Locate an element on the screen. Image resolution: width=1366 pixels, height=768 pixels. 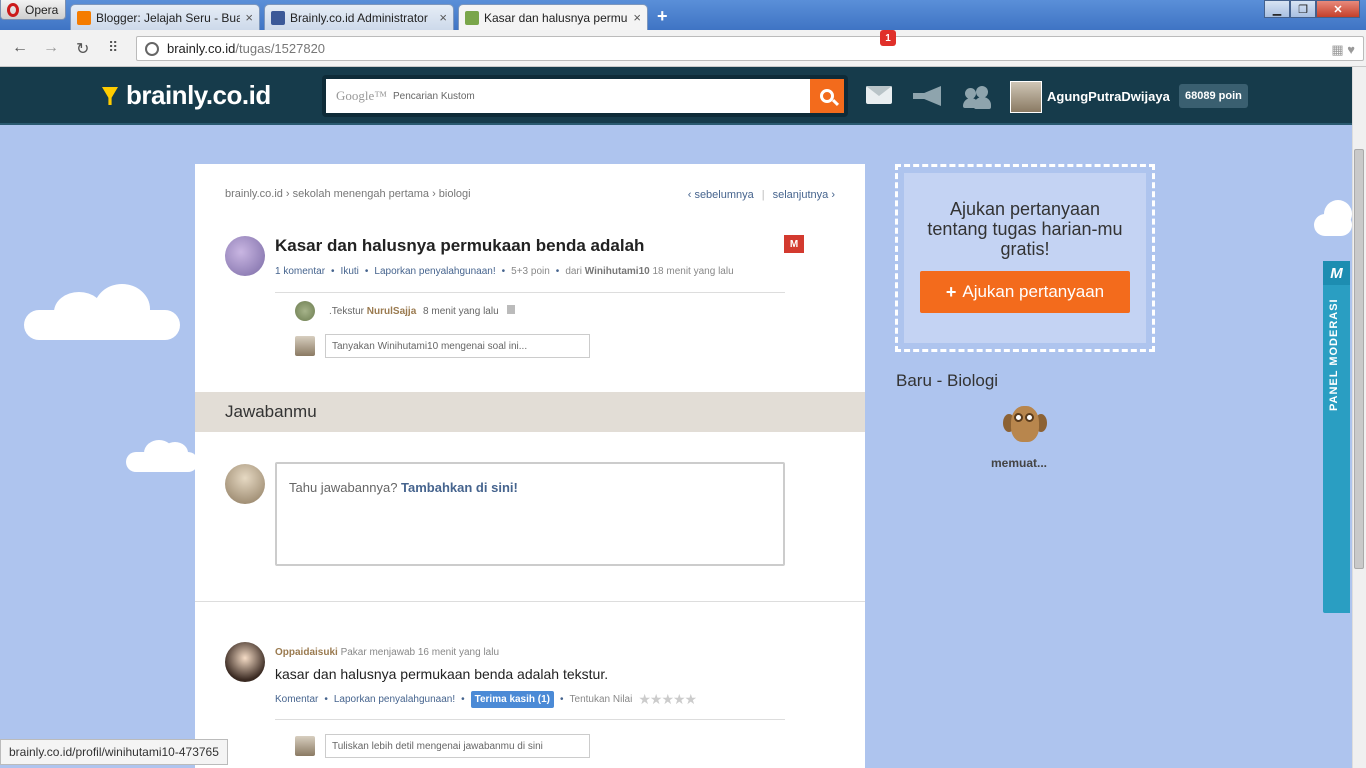
tab-title: Blogger: Jelajah Seru - Buat is located at coordinates (168, 17).